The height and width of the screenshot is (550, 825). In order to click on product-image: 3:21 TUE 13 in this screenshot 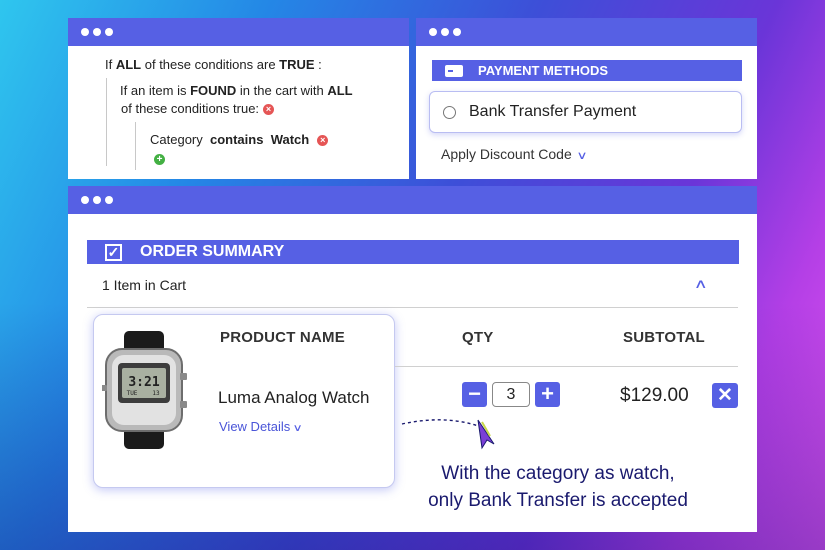, I will do `click(144, 390)`.